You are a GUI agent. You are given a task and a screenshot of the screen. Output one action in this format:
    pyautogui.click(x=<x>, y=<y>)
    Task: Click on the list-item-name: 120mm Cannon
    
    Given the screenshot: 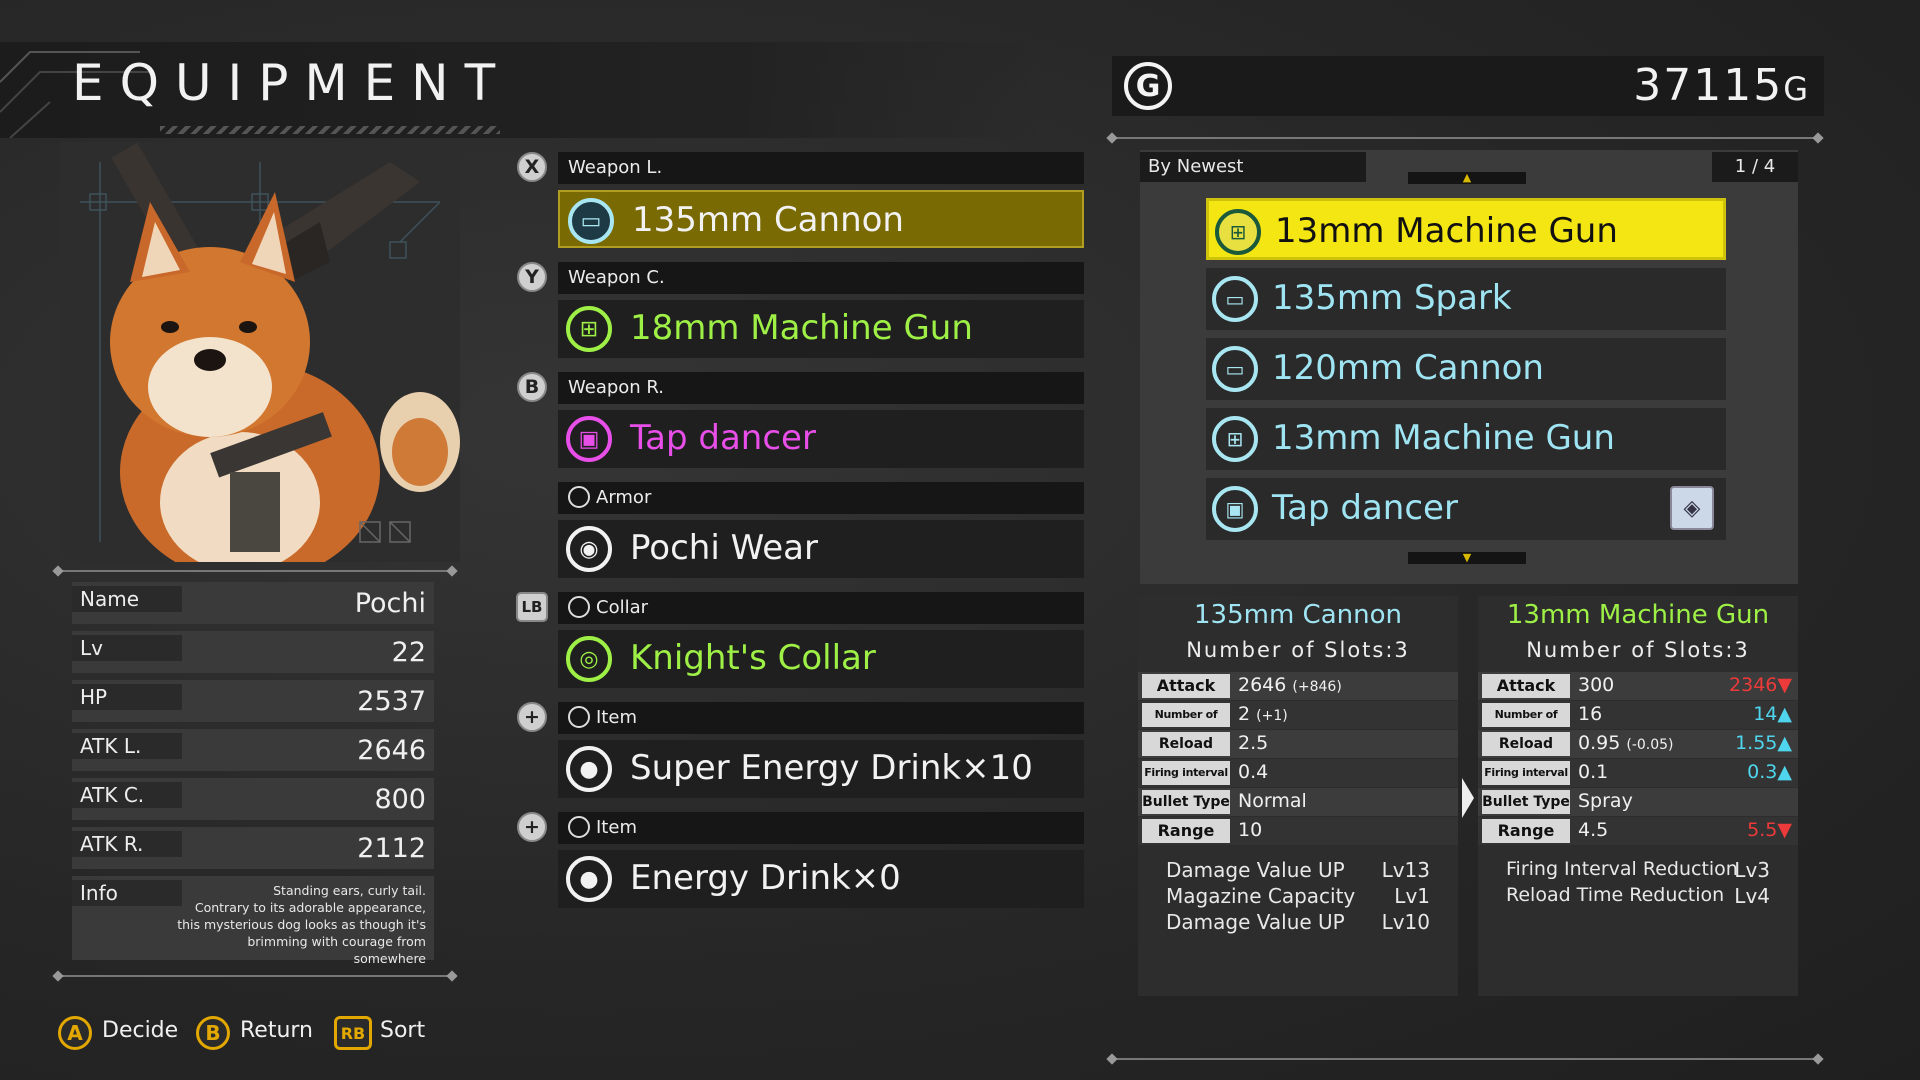 What is the action you would take?
    pyautogui.click(x=1408, y=368)
    